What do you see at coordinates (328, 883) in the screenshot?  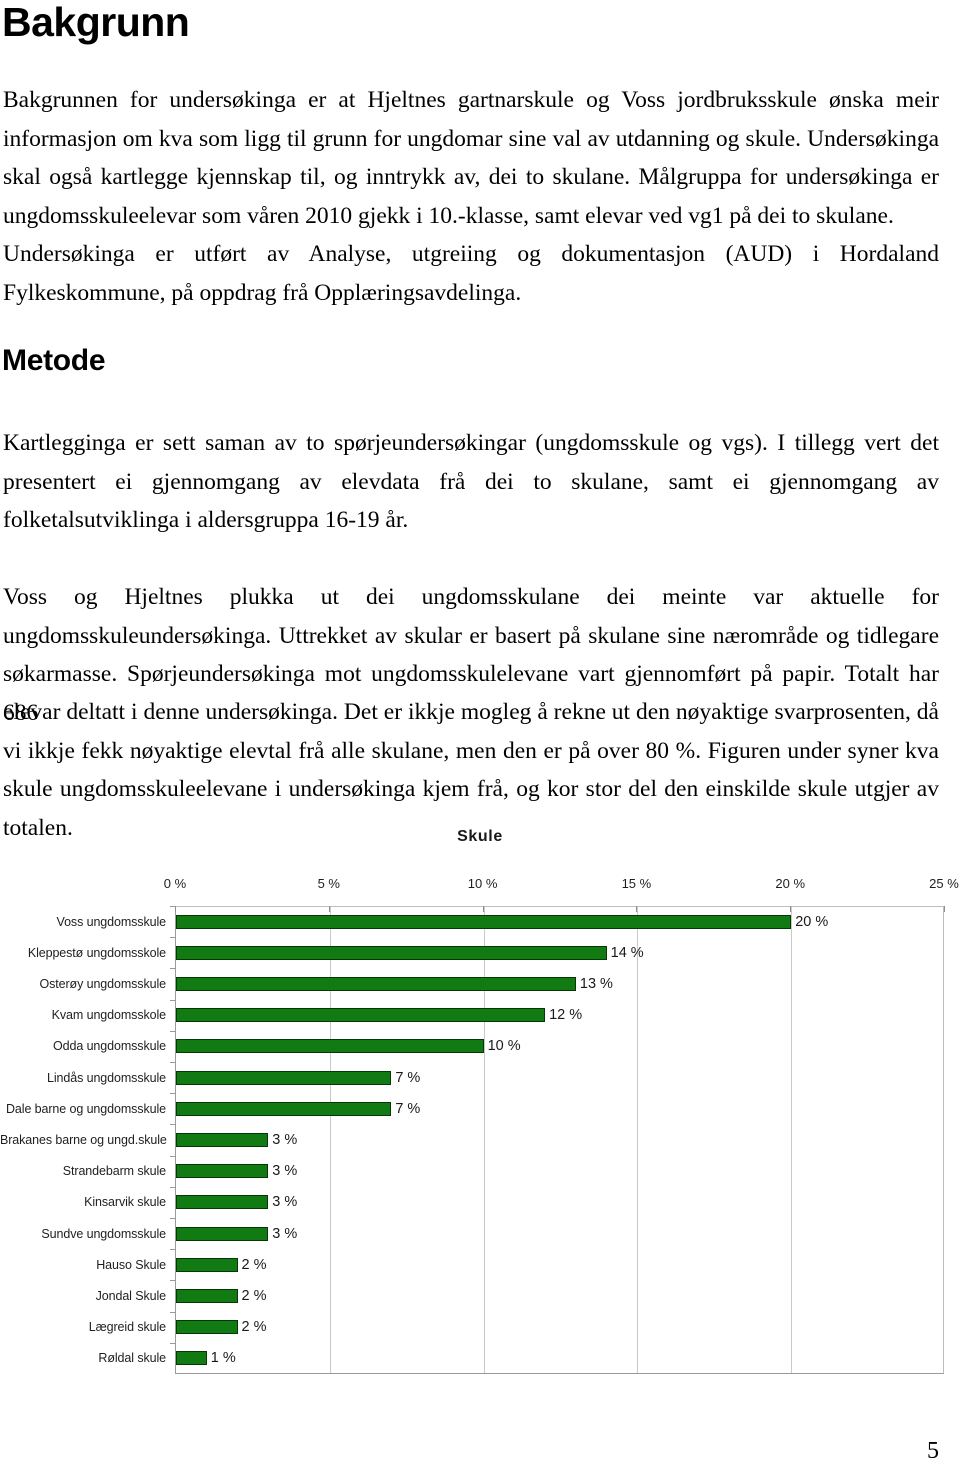 I see `x-axis-tick-label: 5 %` at bounding box center [328, 883].